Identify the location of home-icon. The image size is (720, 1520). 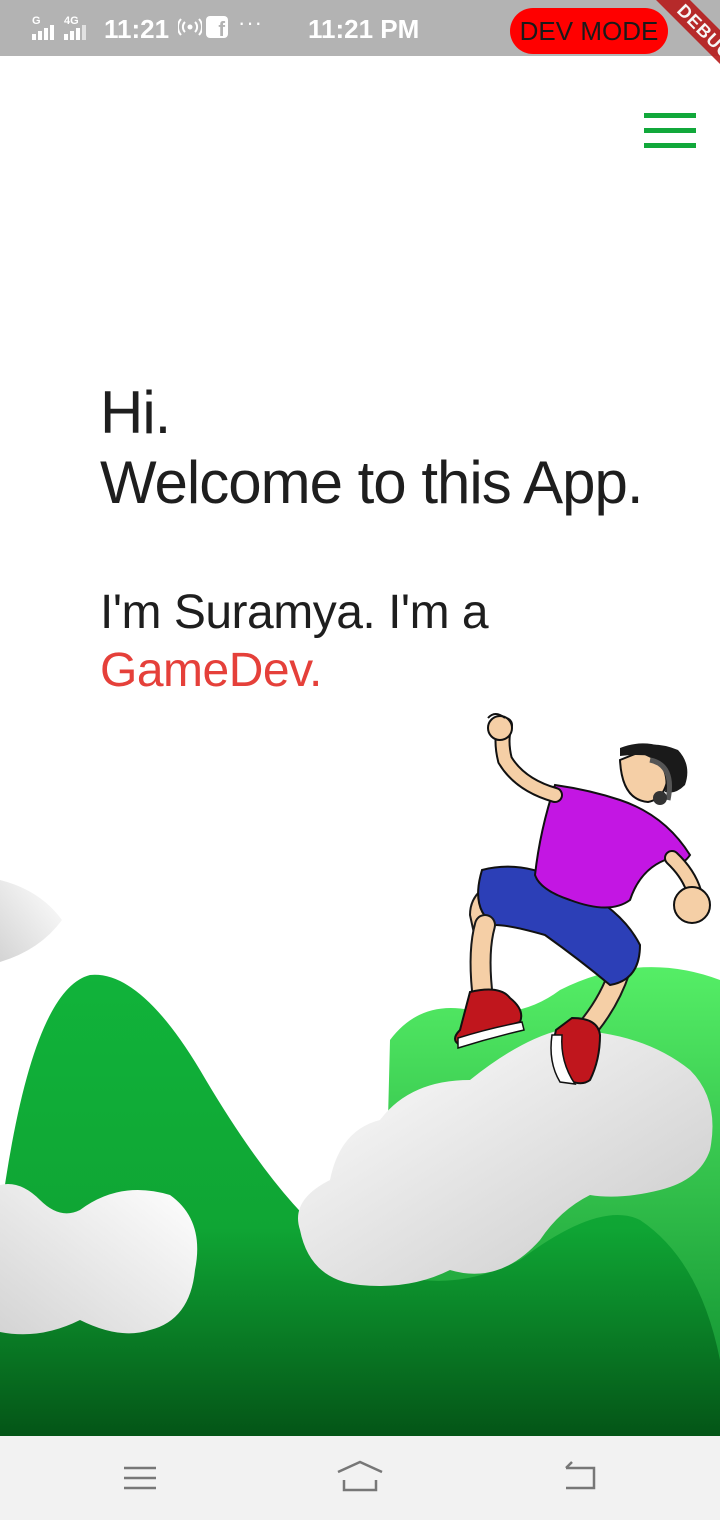
(360, 1478).